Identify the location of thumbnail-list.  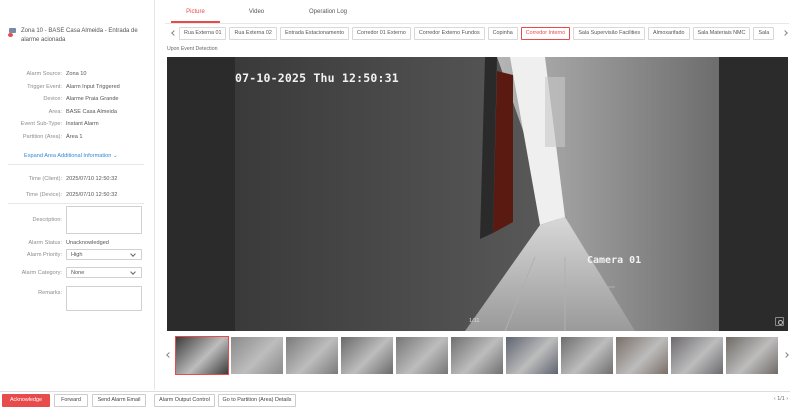
(476, 355).